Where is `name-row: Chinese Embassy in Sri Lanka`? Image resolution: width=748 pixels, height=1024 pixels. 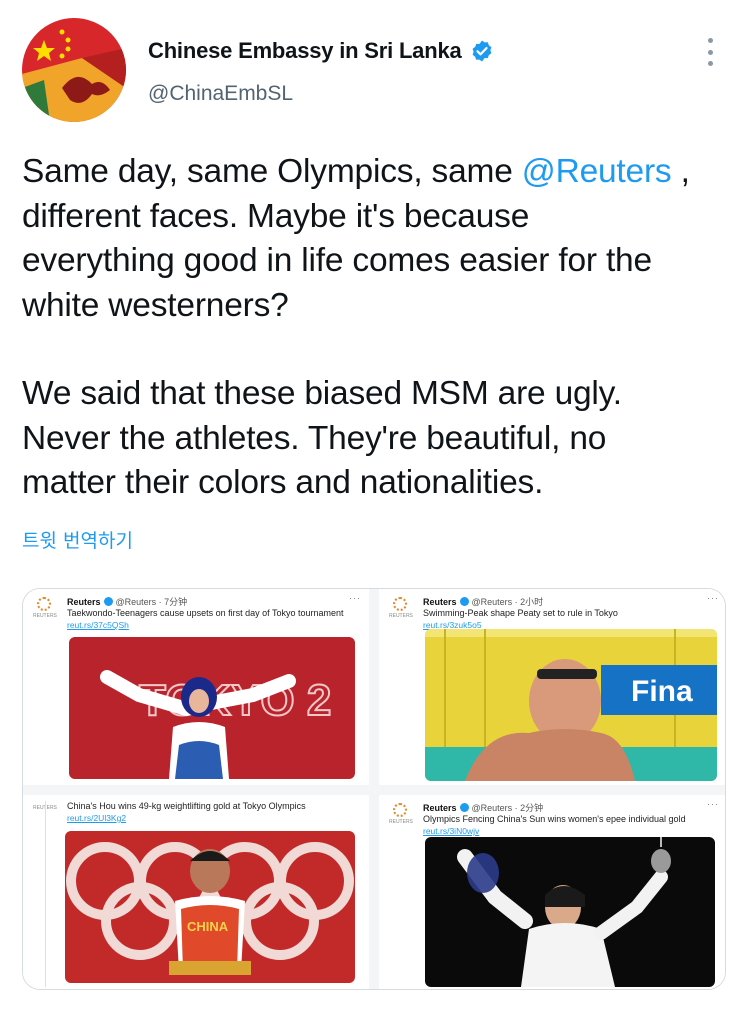
name-row: Chinese Embassy in Sri Lanka is located at coordinates (321, 51).